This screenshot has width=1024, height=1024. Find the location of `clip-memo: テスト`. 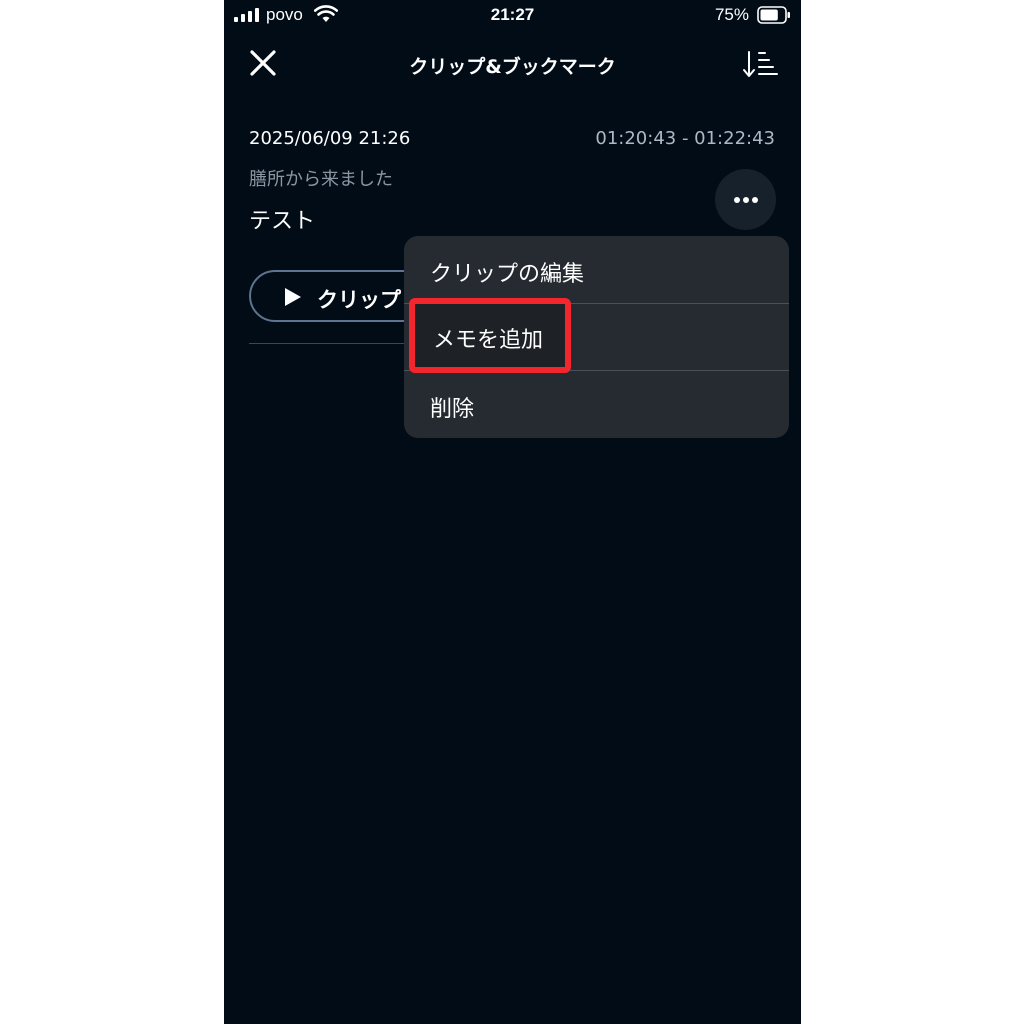

clip-memo: テスト is located at coordinates (282, 221).